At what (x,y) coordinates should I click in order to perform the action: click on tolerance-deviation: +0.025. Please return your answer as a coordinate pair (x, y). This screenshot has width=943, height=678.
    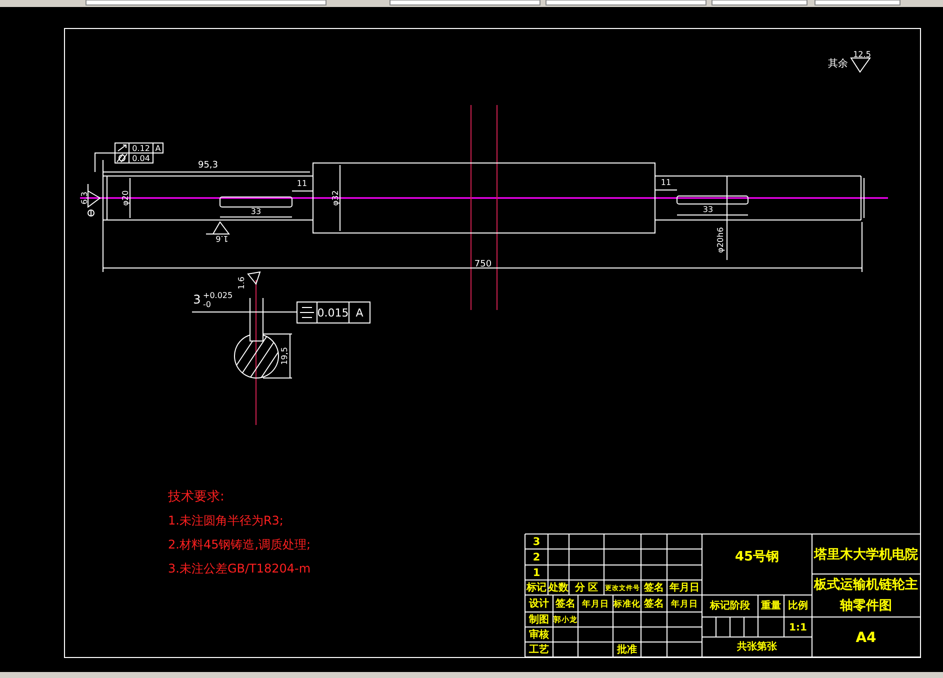
    Looking at the image, I should click on (218, 295).